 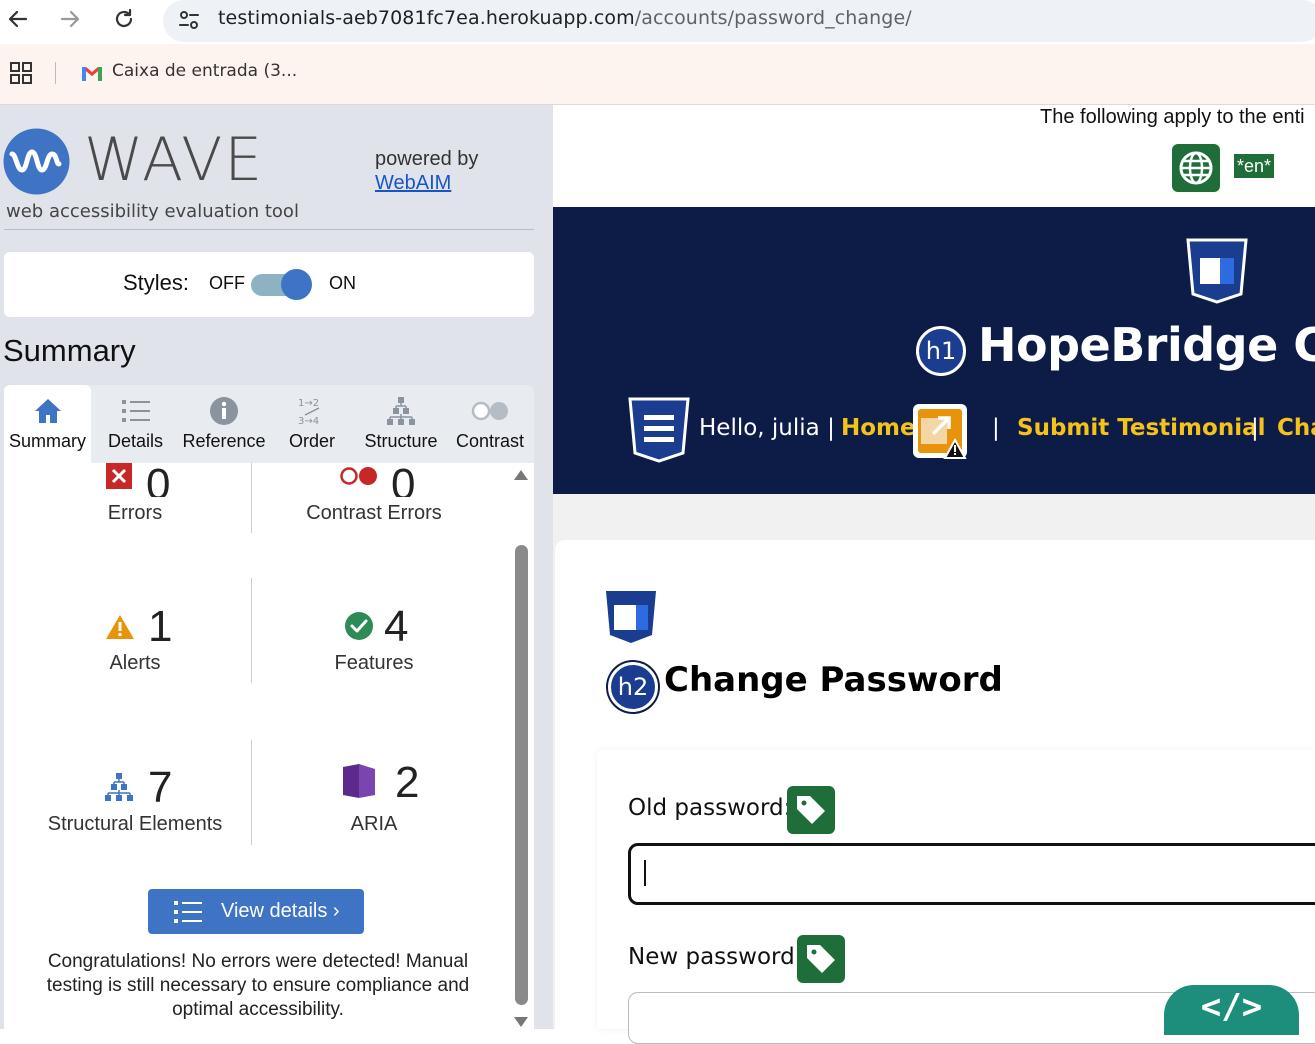 I want to click on region-icon, so click(x=1217, y=273).